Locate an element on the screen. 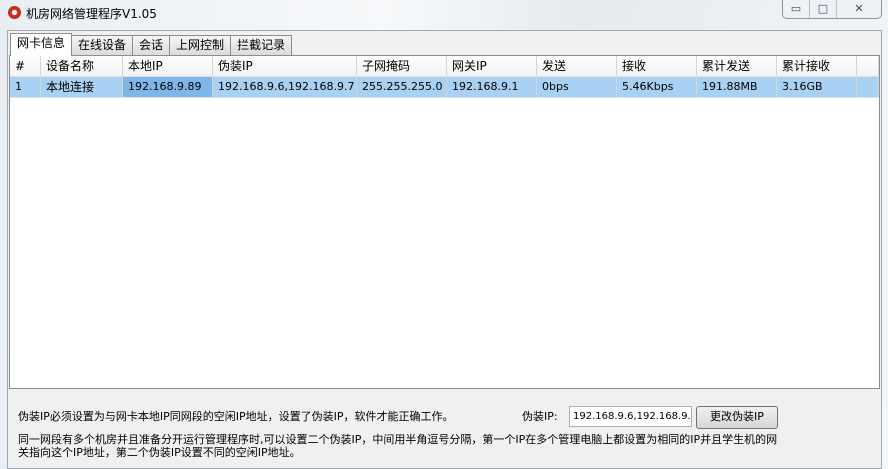 The height and width of the screenshot is (469, 888). minimize-button: ▭ is located at coordinates (796, 9).